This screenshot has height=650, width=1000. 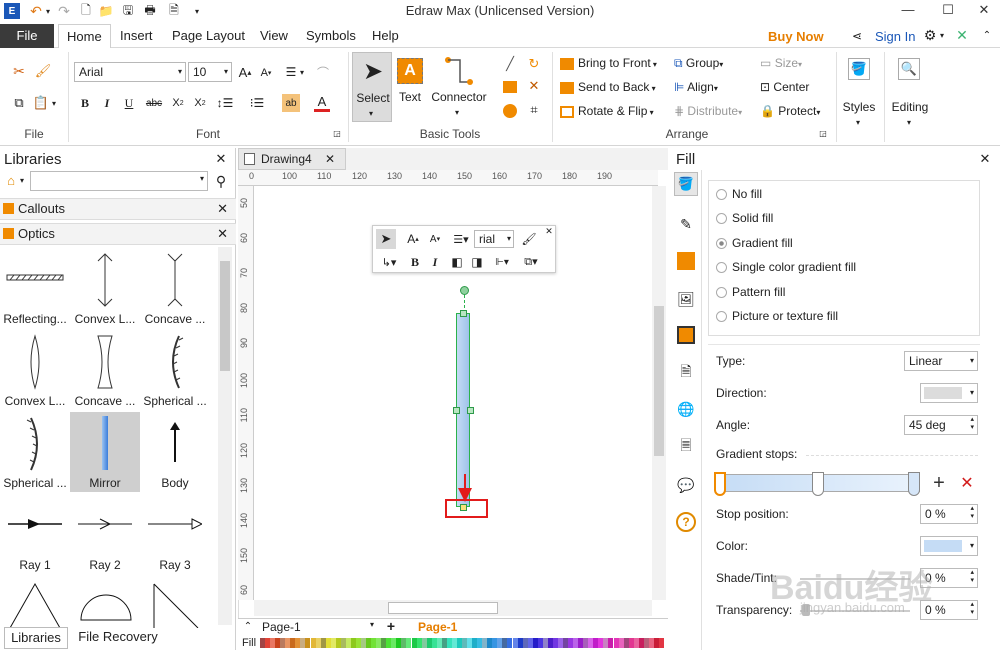 I want to click on text-tool-button: A Text, so click(x=410, y=87).